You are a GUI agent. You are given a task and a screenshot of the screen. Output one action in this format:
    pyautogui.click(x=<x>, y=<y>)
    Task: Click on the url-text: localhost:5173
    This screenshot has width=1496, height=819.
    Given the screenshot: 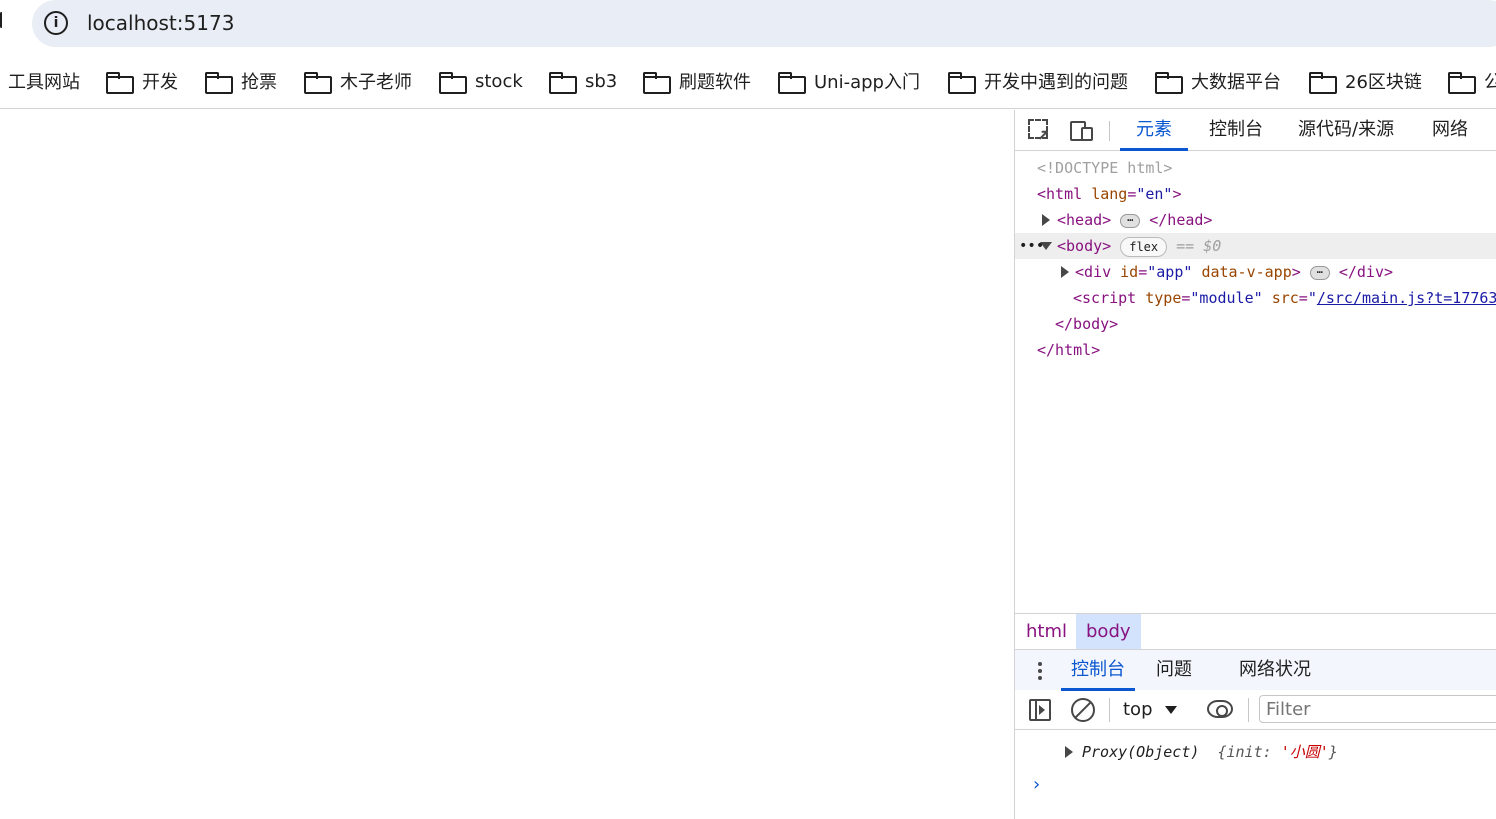 What is the action you would take?
    pyautogui.click(x=160, y=23)
    